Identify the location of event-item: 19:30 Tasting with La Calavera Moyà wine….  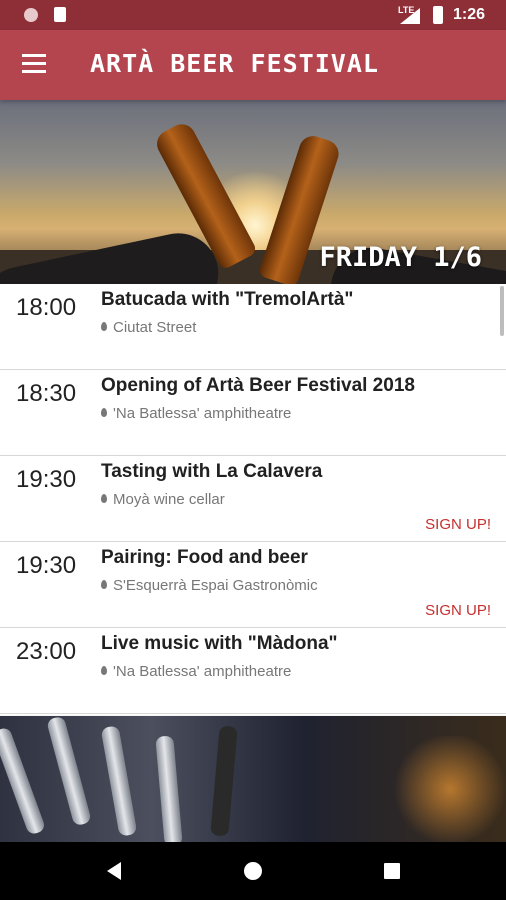
(253, 499).